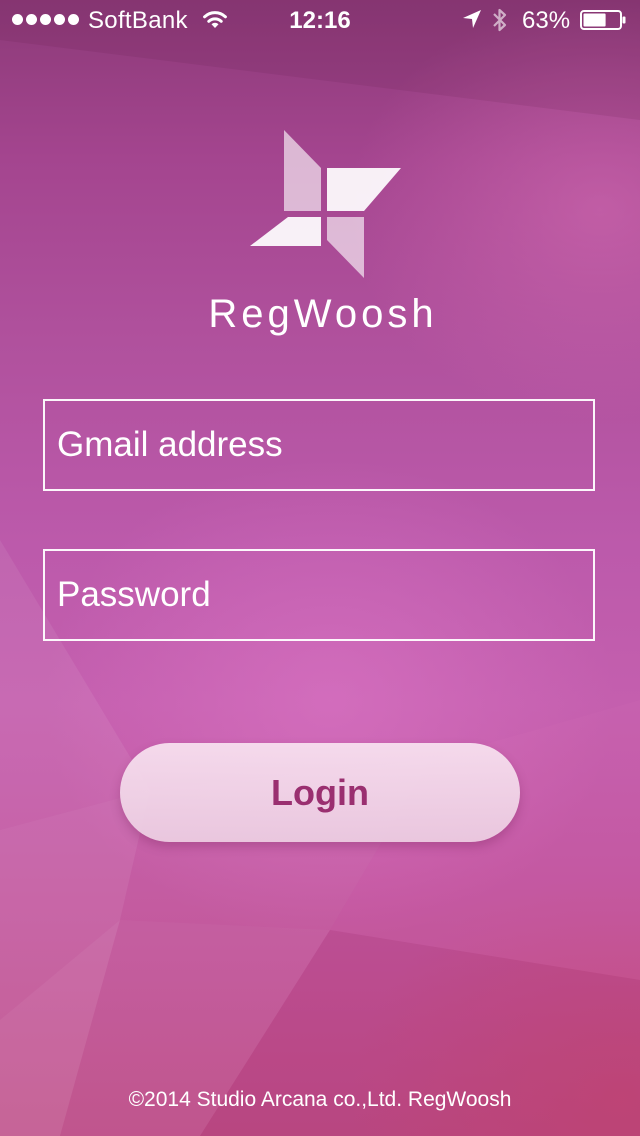 This screenshot has height=1136, width=640. Describe the element at coordinates (320, 1099) in the screenshot. I see `copyright-footer: ©2014 Studio Arcana co.,Ltd. RegWoosh` at that location.